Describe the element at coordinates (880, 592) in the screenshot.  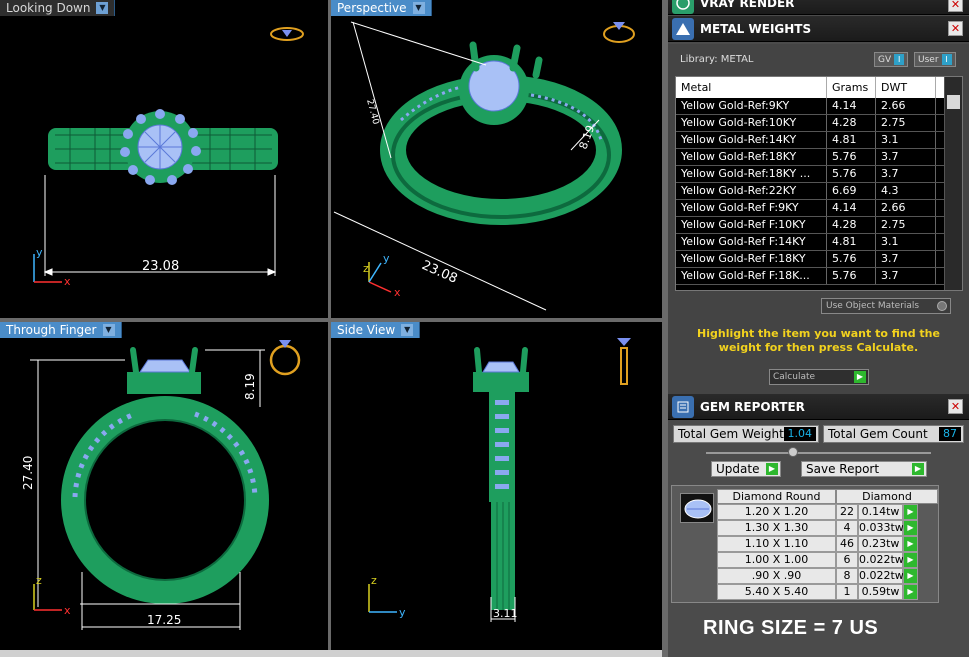
I see `gem-weight-cell: 0.59tw` at that location.